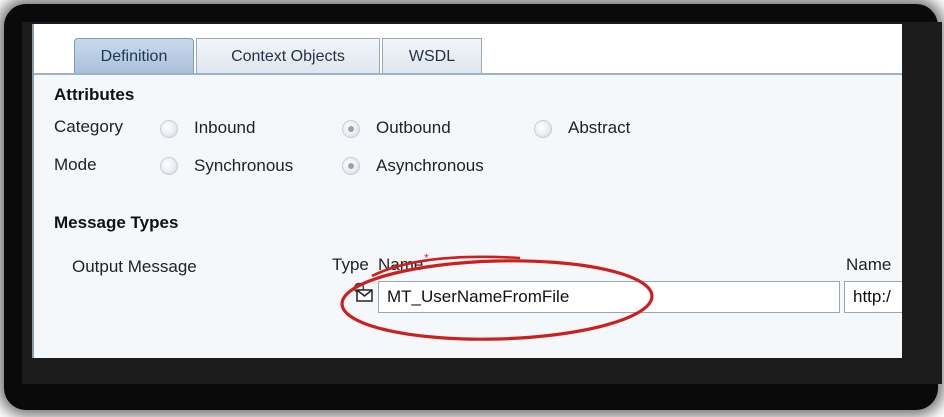  What do you see at coordinates (351, 166) in the screenshot?
I see `radio-asynchronous` at bounding box center [351, 166].